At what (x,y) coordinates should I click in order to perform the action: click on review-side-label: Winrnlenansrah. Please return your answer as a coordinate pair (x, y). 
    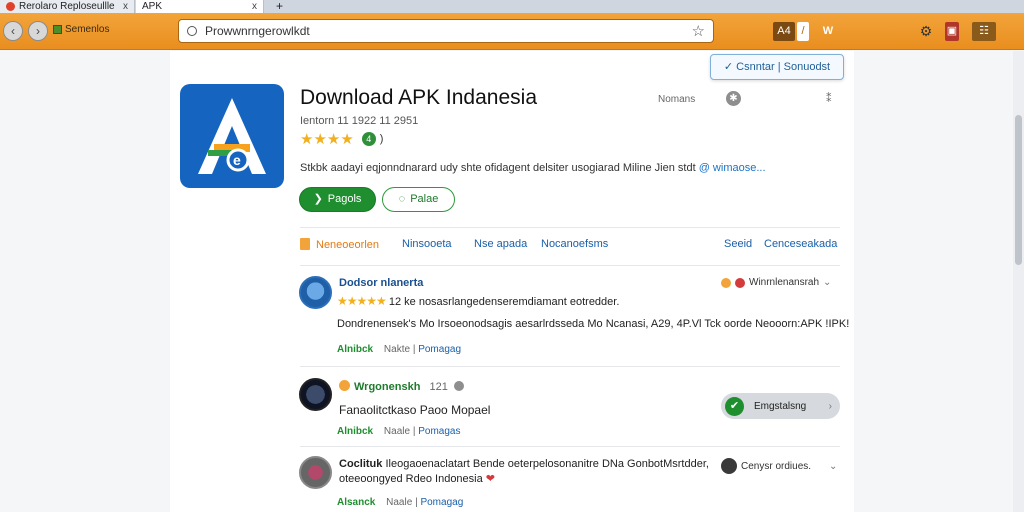
    Looking at the image, I should click on (784, 282).